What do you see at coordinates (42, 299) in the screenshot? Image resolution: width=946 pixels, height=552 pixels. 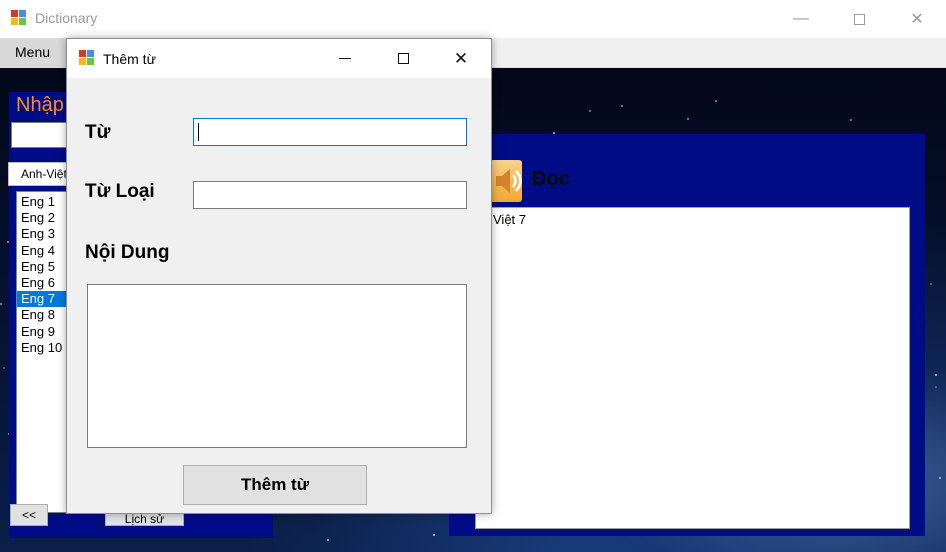 I see `word-list-item: Eng 7` at bounding box center [42, 299].